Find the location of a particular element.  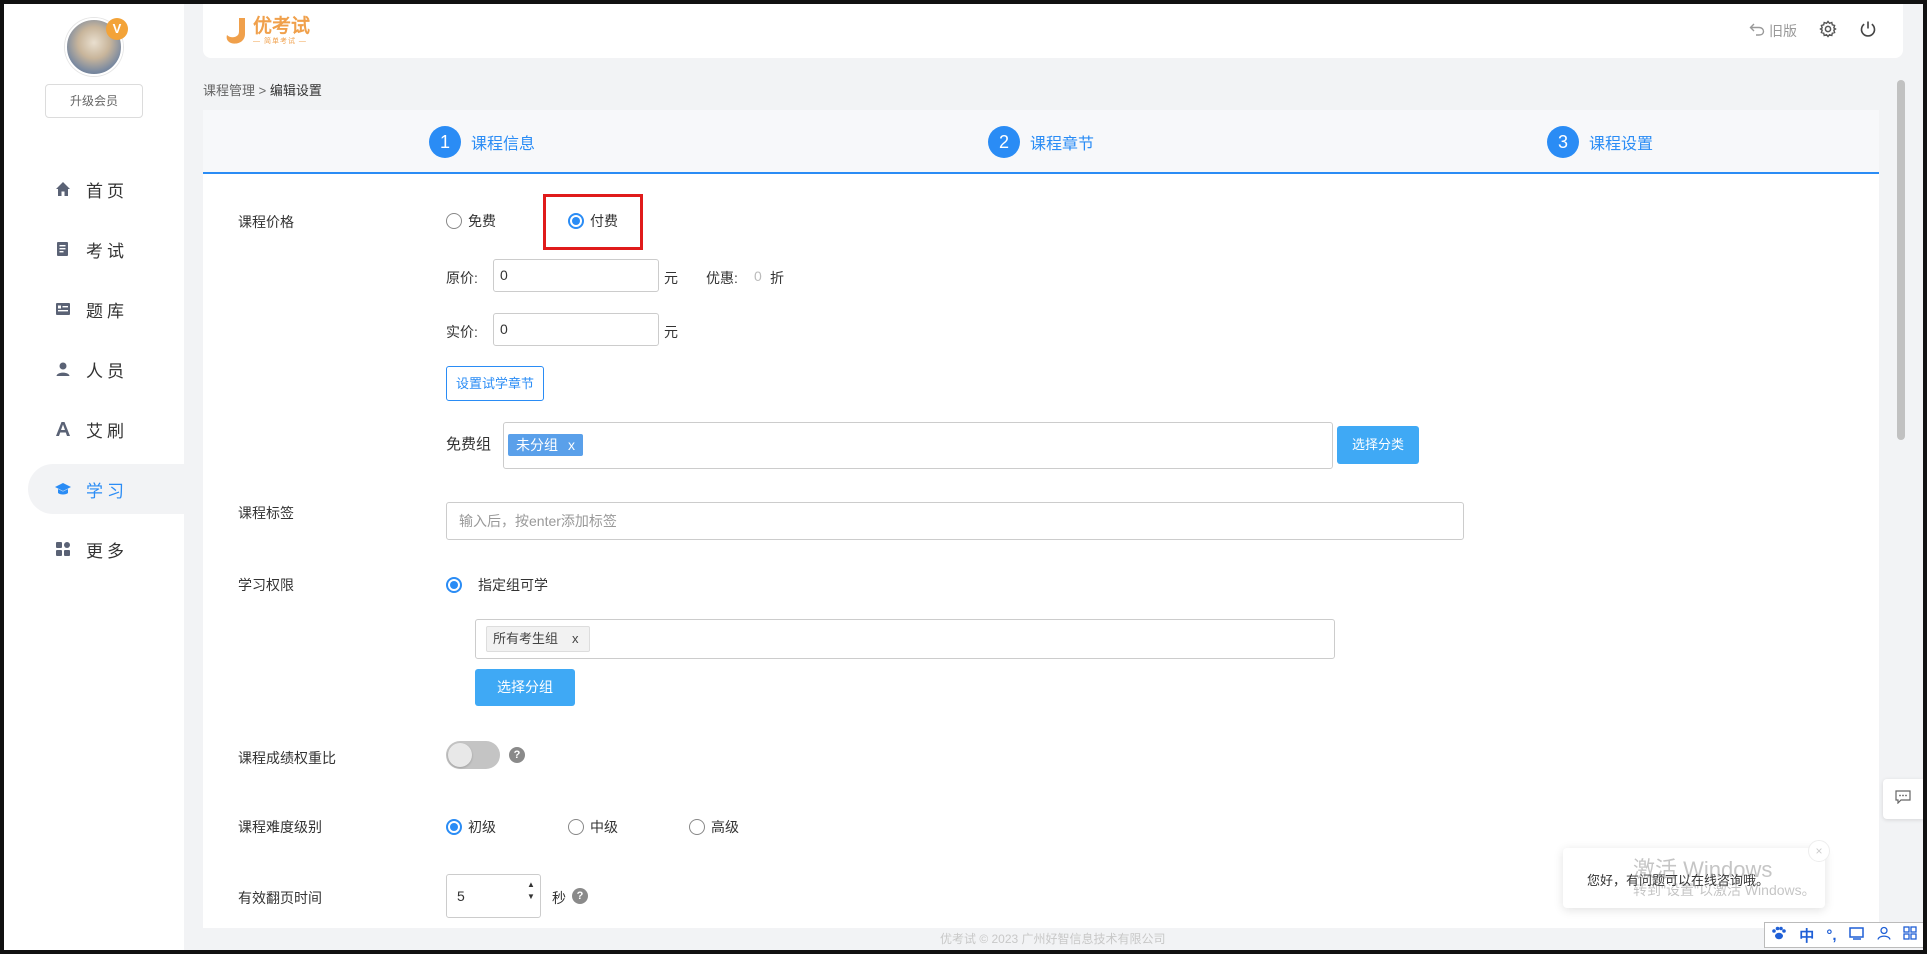

step-number: 1 is located at coordinates (445, 142).